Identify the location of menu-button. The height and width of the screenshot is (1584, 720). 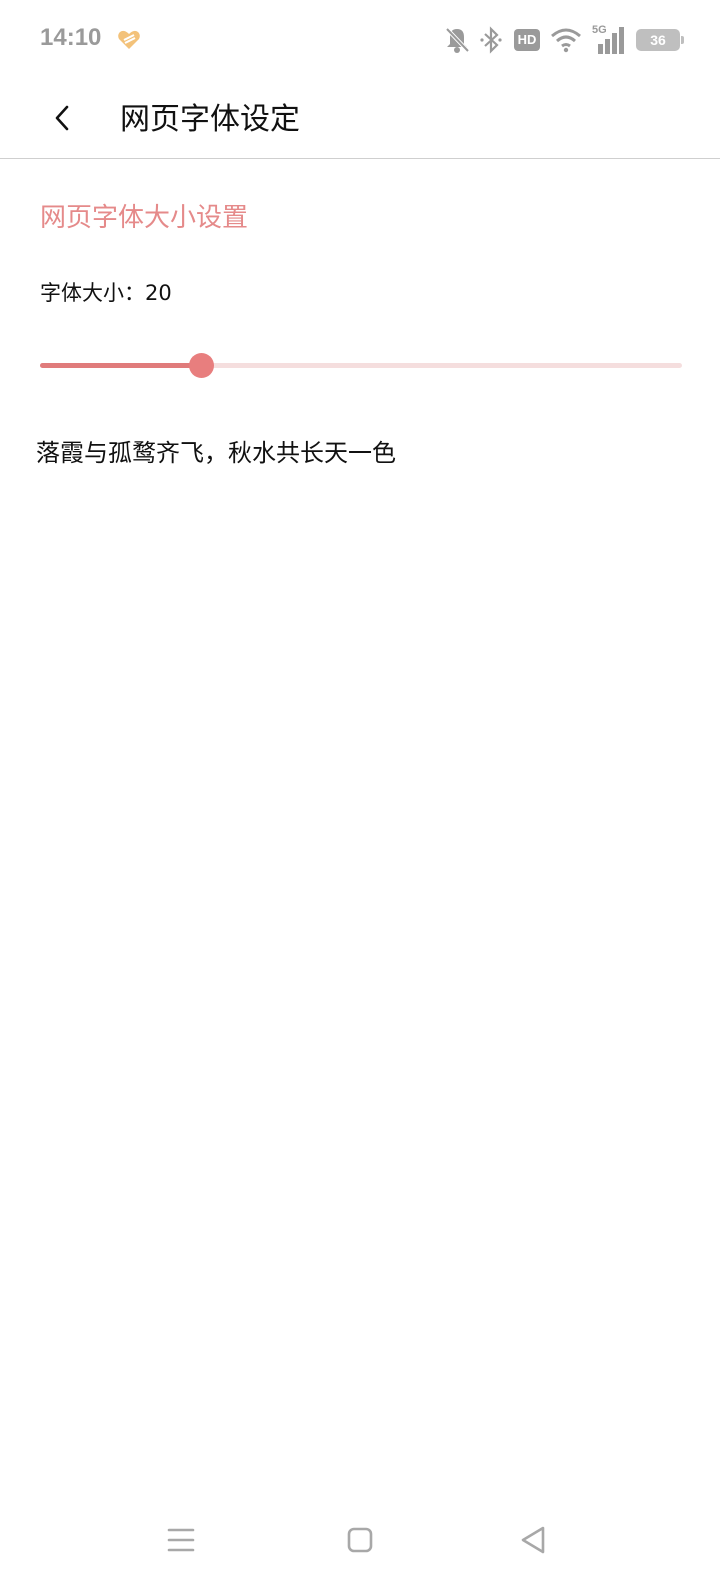
(181, 1540).